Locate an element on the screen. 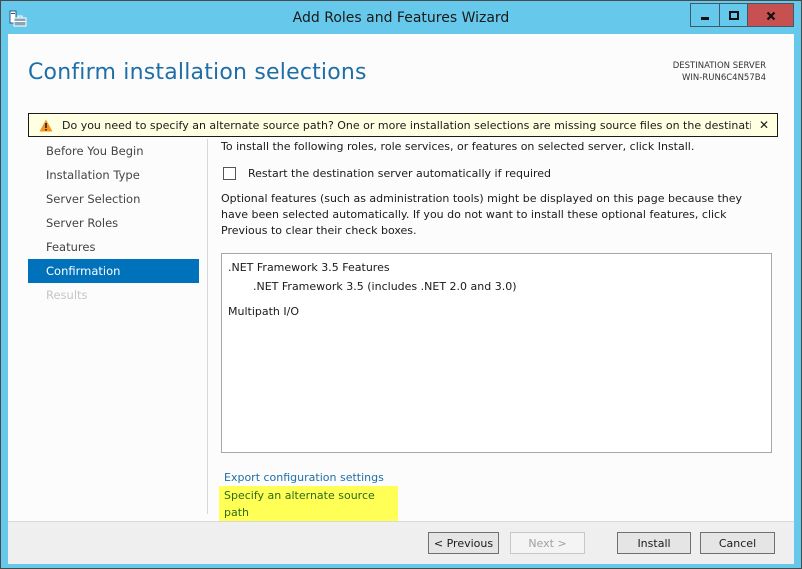  wizard-footer: < Previous Next > Install Cancel is located at coordinates (401, 542).